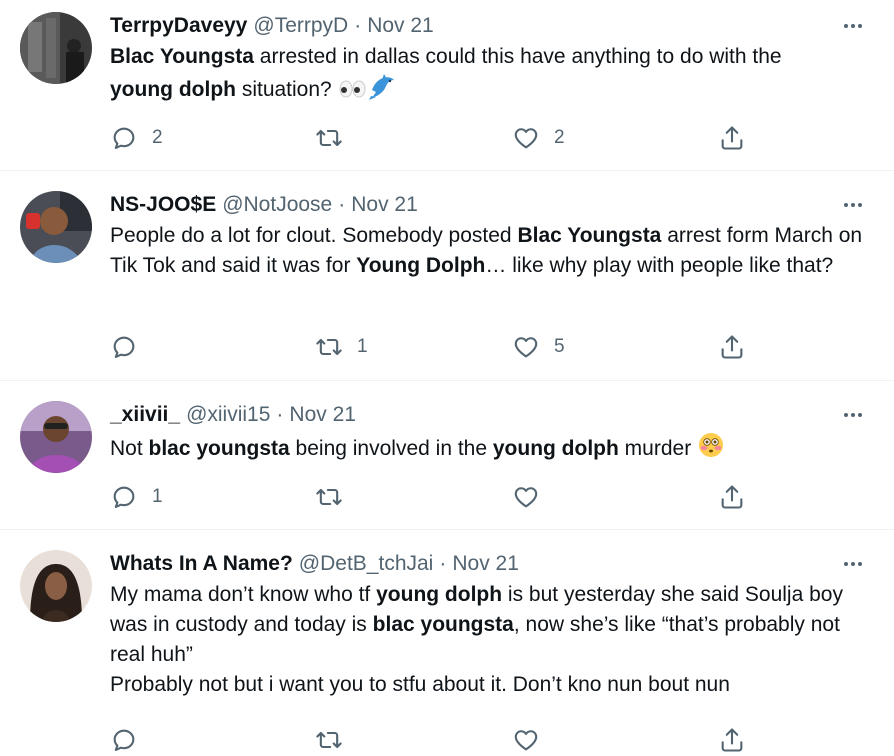  I want to click on display-name: Whats In A Name?, so click(201, 564).